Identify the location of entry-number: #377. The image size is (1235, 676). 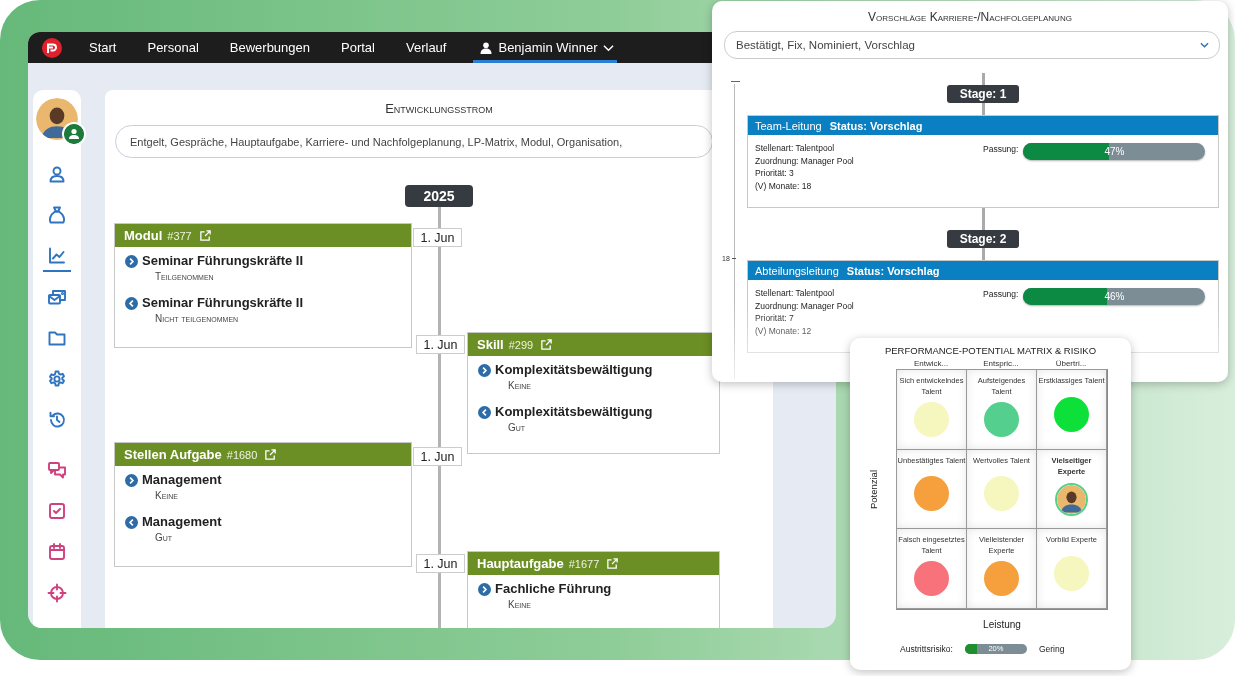
(179, 235).